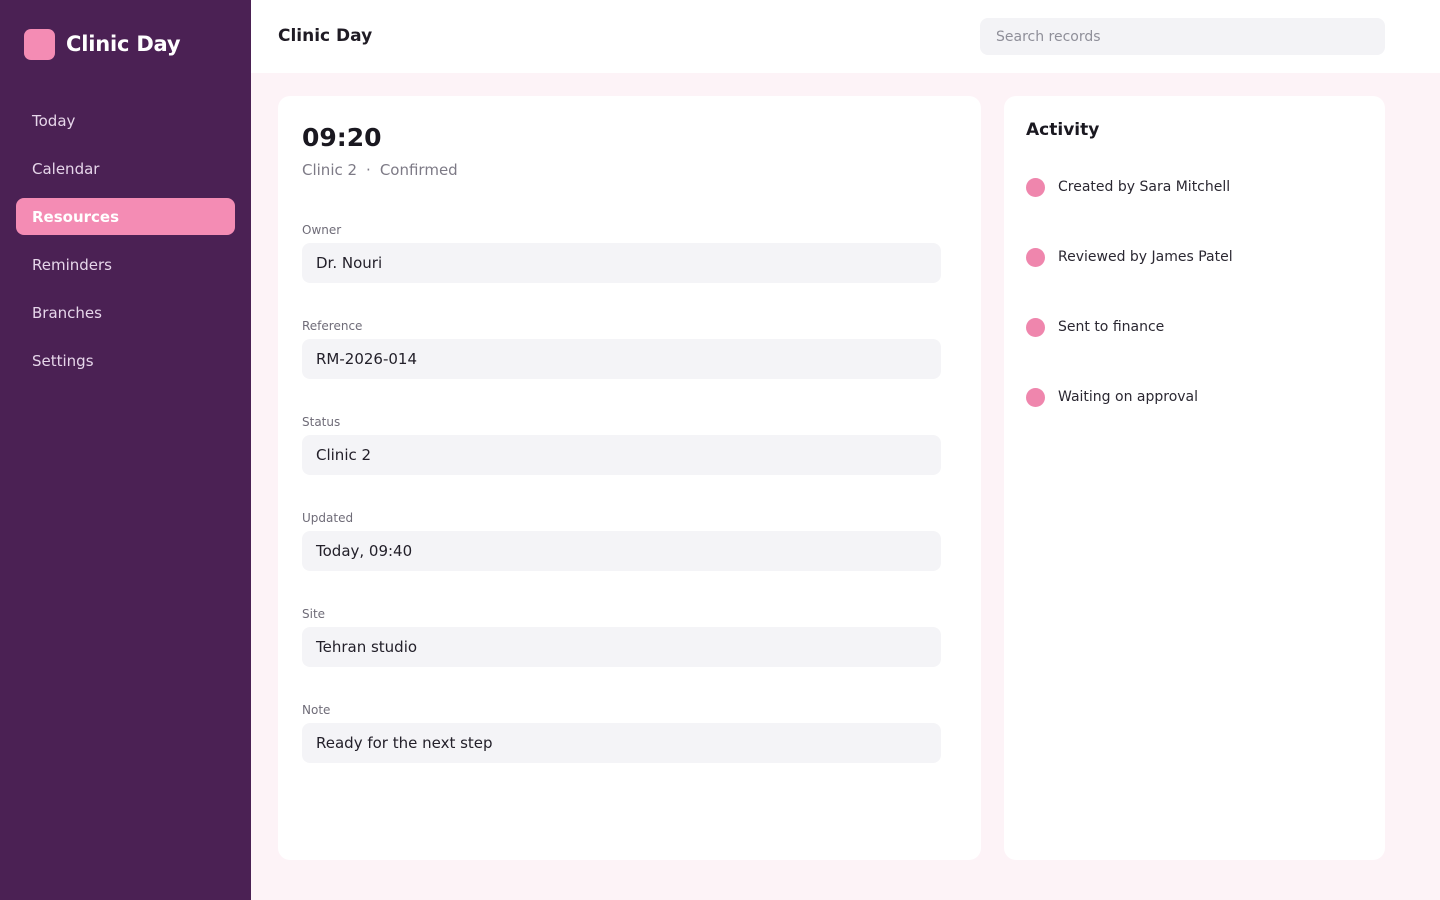 The width and height of the screenshot is (1440, 900). I want to click on activity-item: Created by Sara Mitchell, so click(1196, 213).